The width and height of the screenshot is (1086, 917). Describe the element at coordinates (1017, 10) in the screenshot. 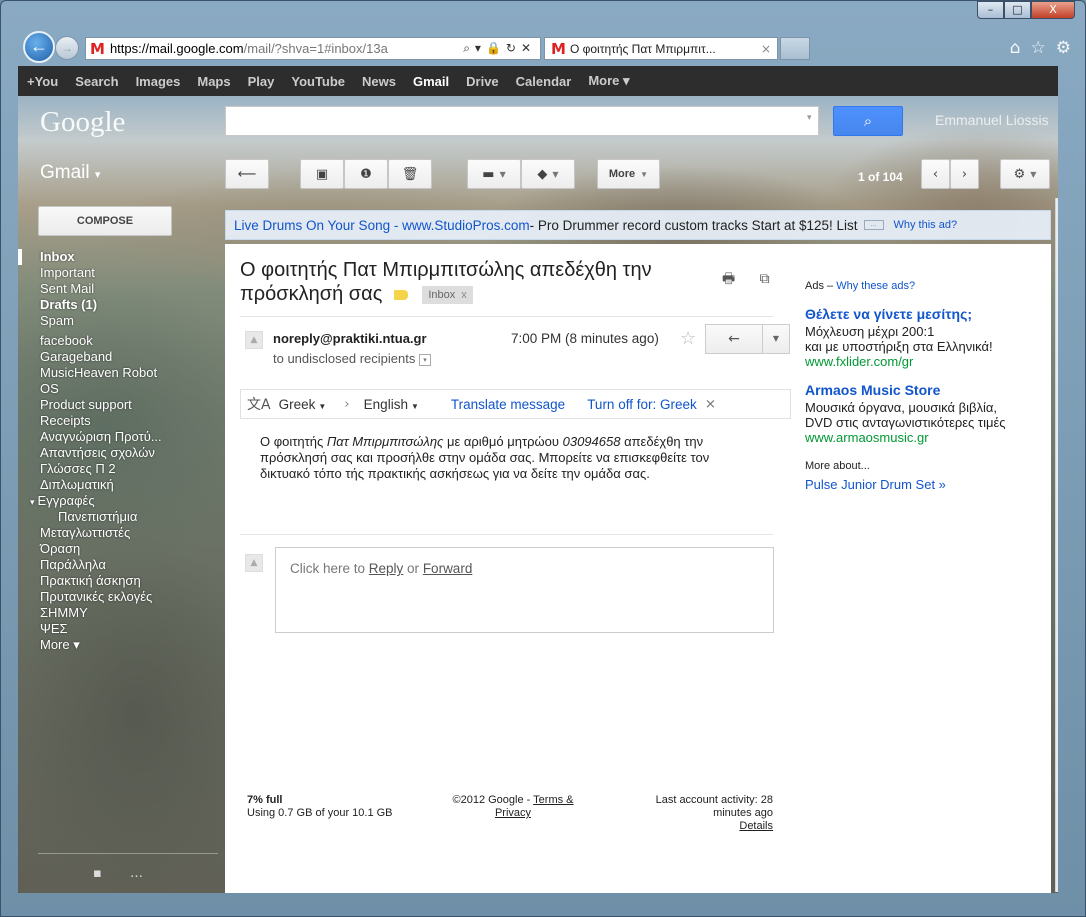

I see `maximize-button: □` at that location.